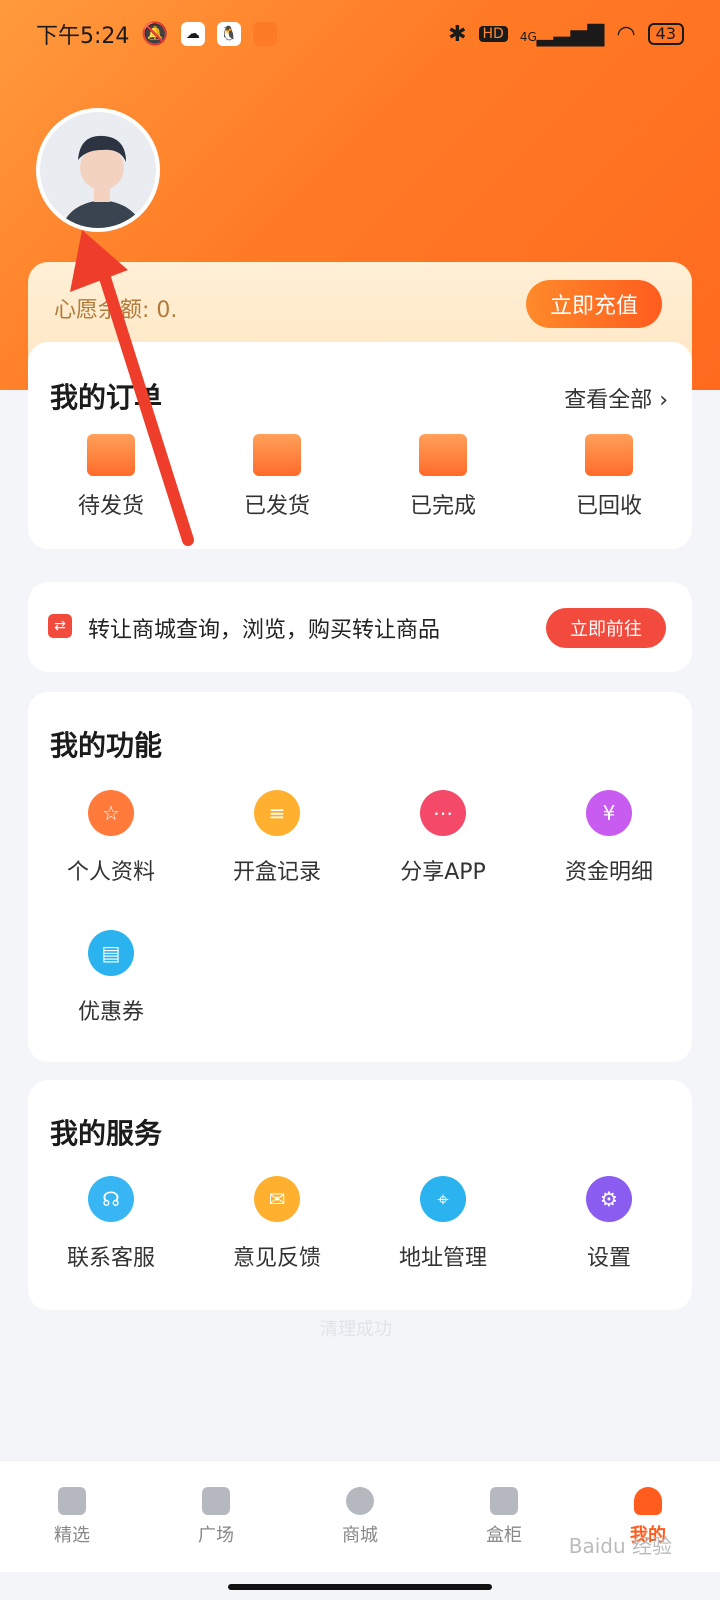  Describe the element at coordinates (504, 1500) in the screenshot. I see `cabinet-icon` at that location.